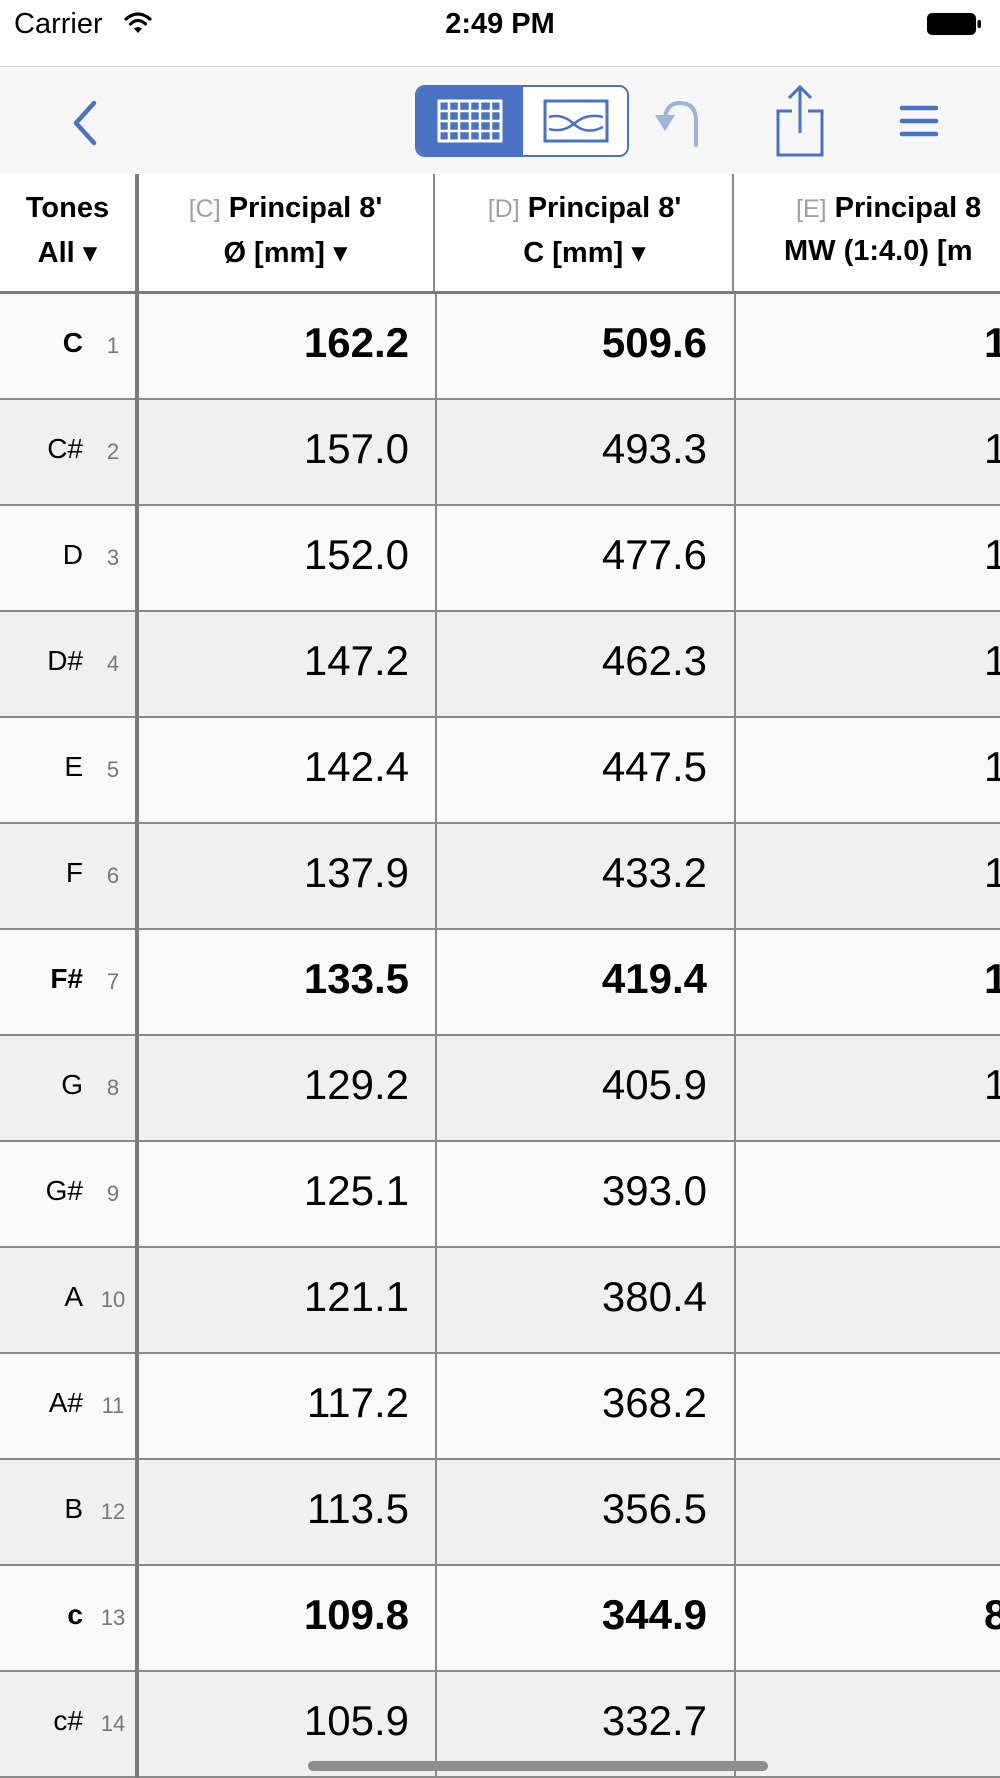 The height and width of the screenshot is (1778, 1000). I want to click on circumference-cell: 477.6, so click(572, 555).